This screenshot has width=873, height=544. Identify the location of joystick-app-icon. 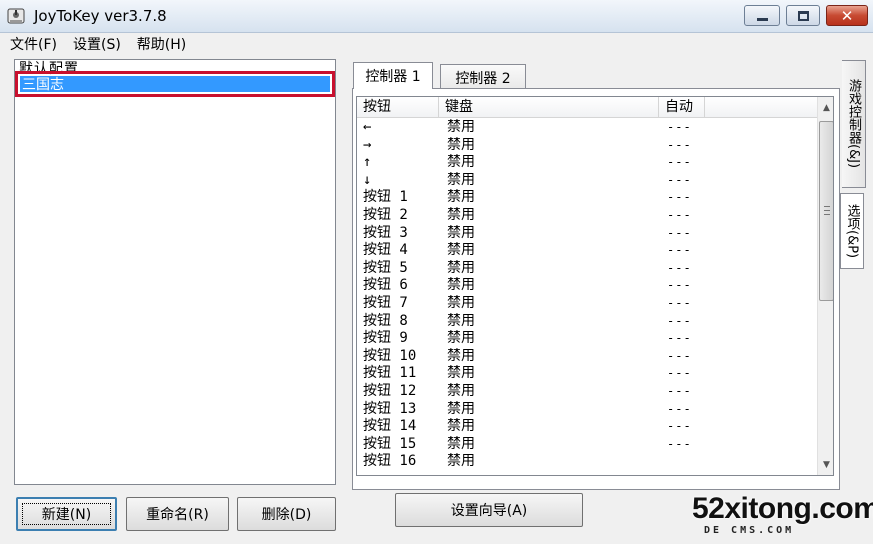
(16, 16).